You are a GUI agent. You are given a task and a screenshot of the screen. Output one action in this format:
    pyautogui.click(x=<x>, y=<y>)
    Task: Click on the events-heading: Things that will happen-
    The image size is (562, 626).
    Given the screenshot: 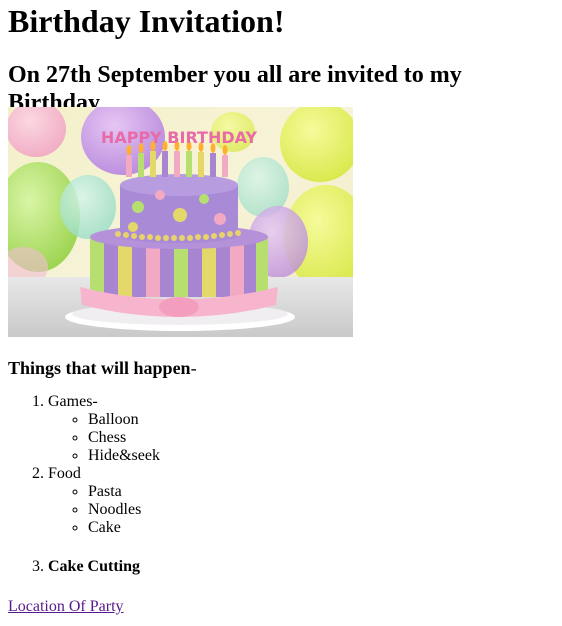 What is the action you would take?
    pyautogui.click(x=281, y=358)
    